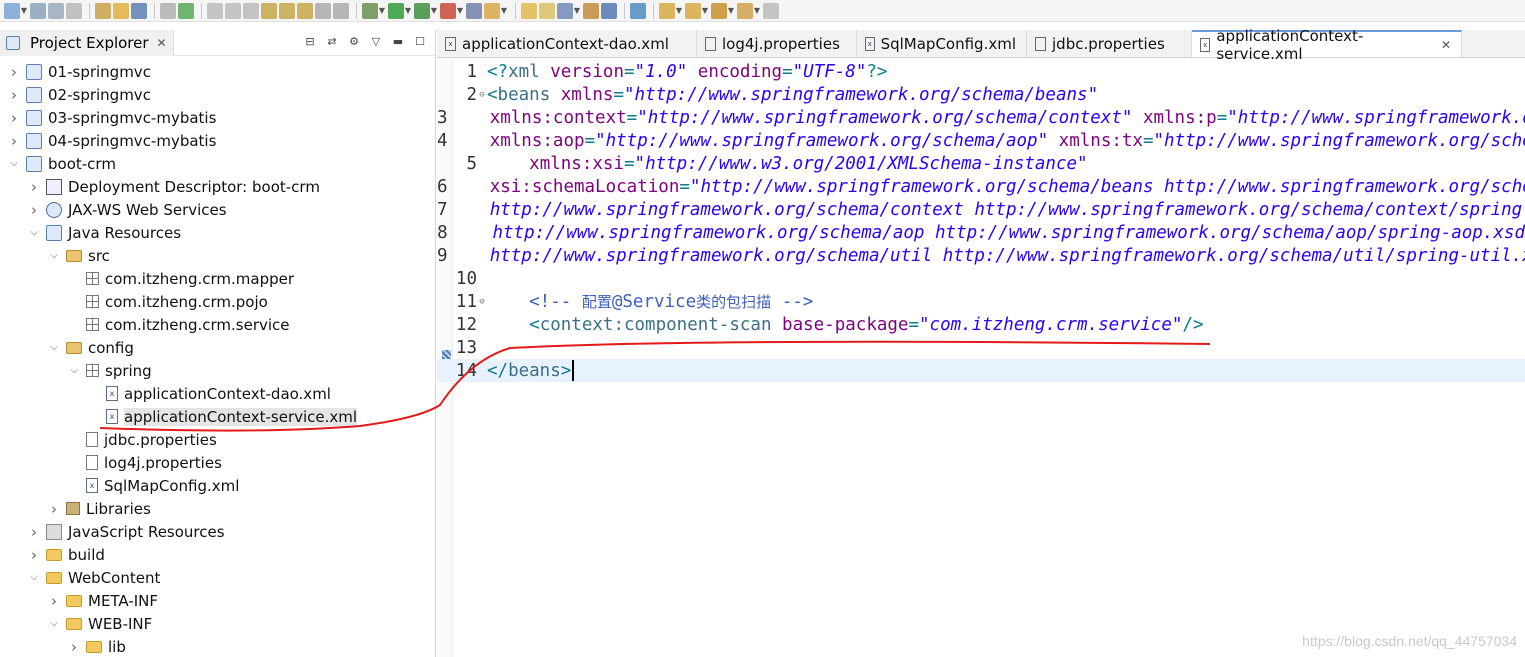 This screenshot has height=657, width=1525. I want to click on tree-item: › lib, so click(218, 646).